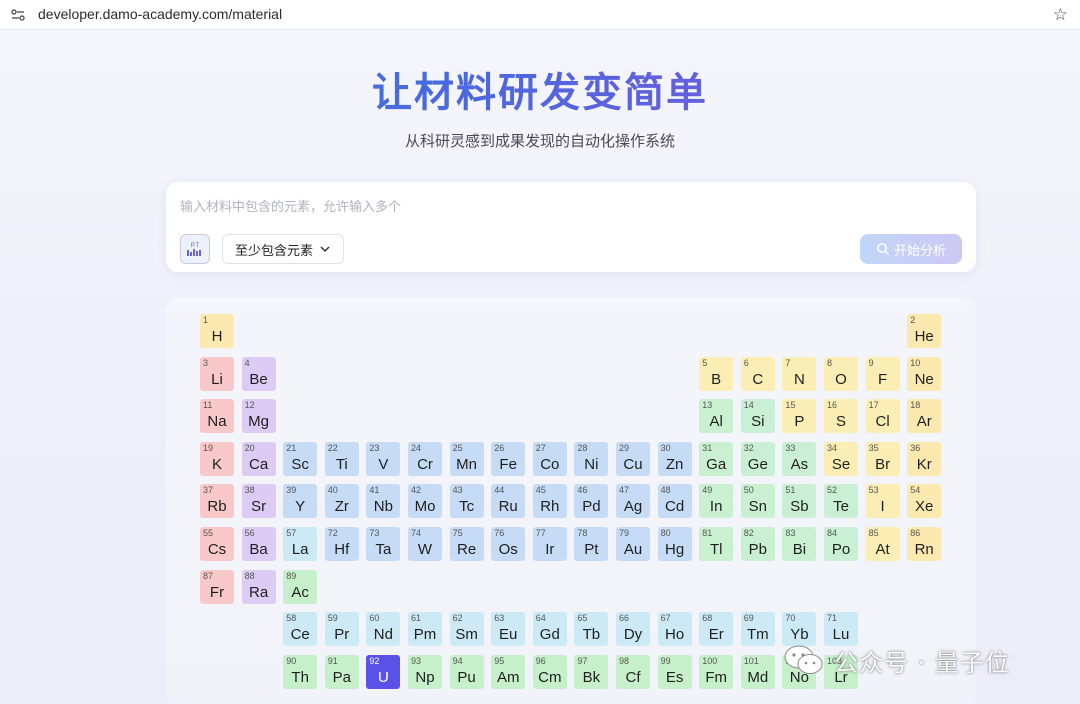 The width and height of the screenshot is (1080, 704). Describe the element at coordinates (341, 629) in the screenshot. I see `element-cell-pr: 59 Pr` at that location.